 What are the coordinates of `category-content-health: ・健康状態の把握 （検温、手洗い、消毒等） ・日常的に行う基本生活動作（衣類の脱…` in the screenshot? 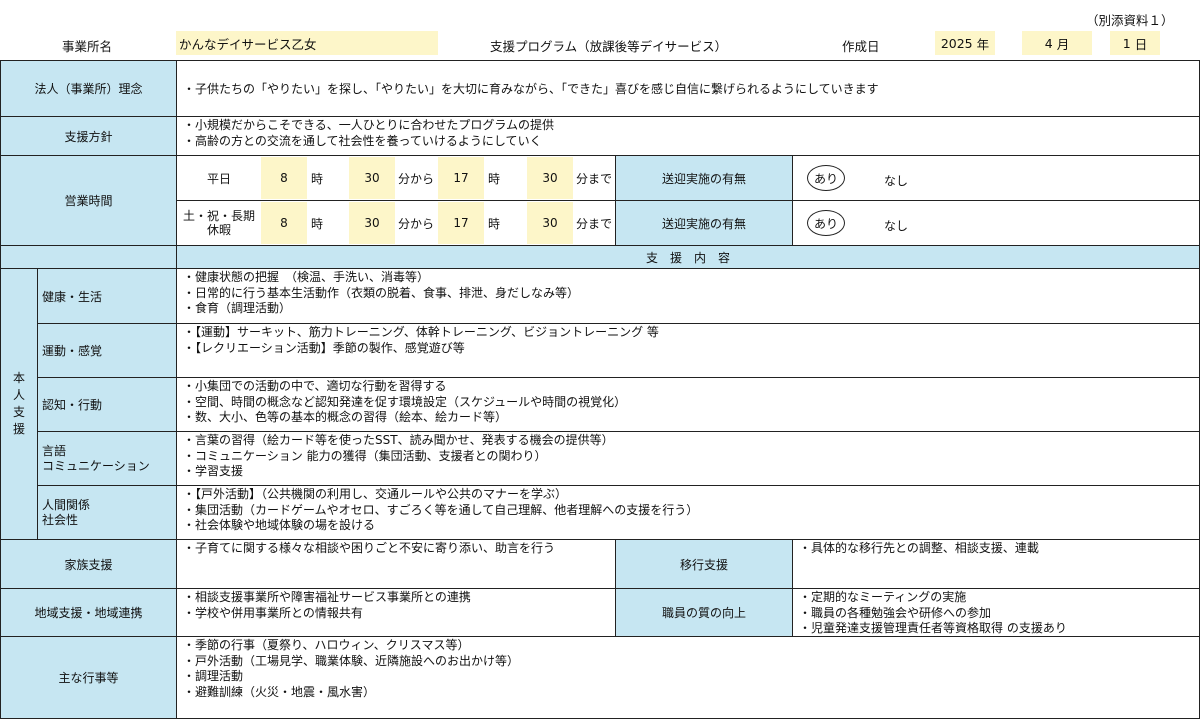 It's located at (688, 296).